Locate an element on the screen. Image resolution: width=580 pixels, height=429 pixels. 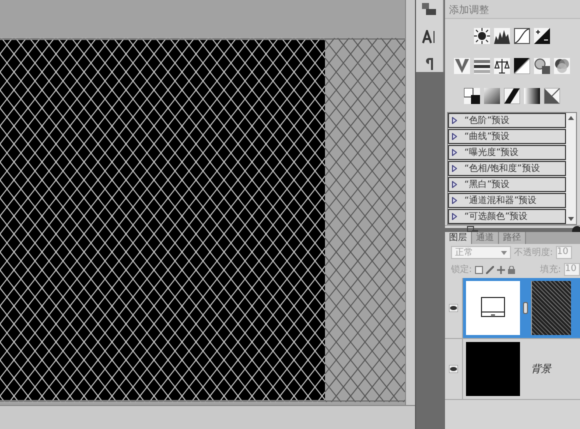
fill-label: 填充: is located at coordinates (550, 270).